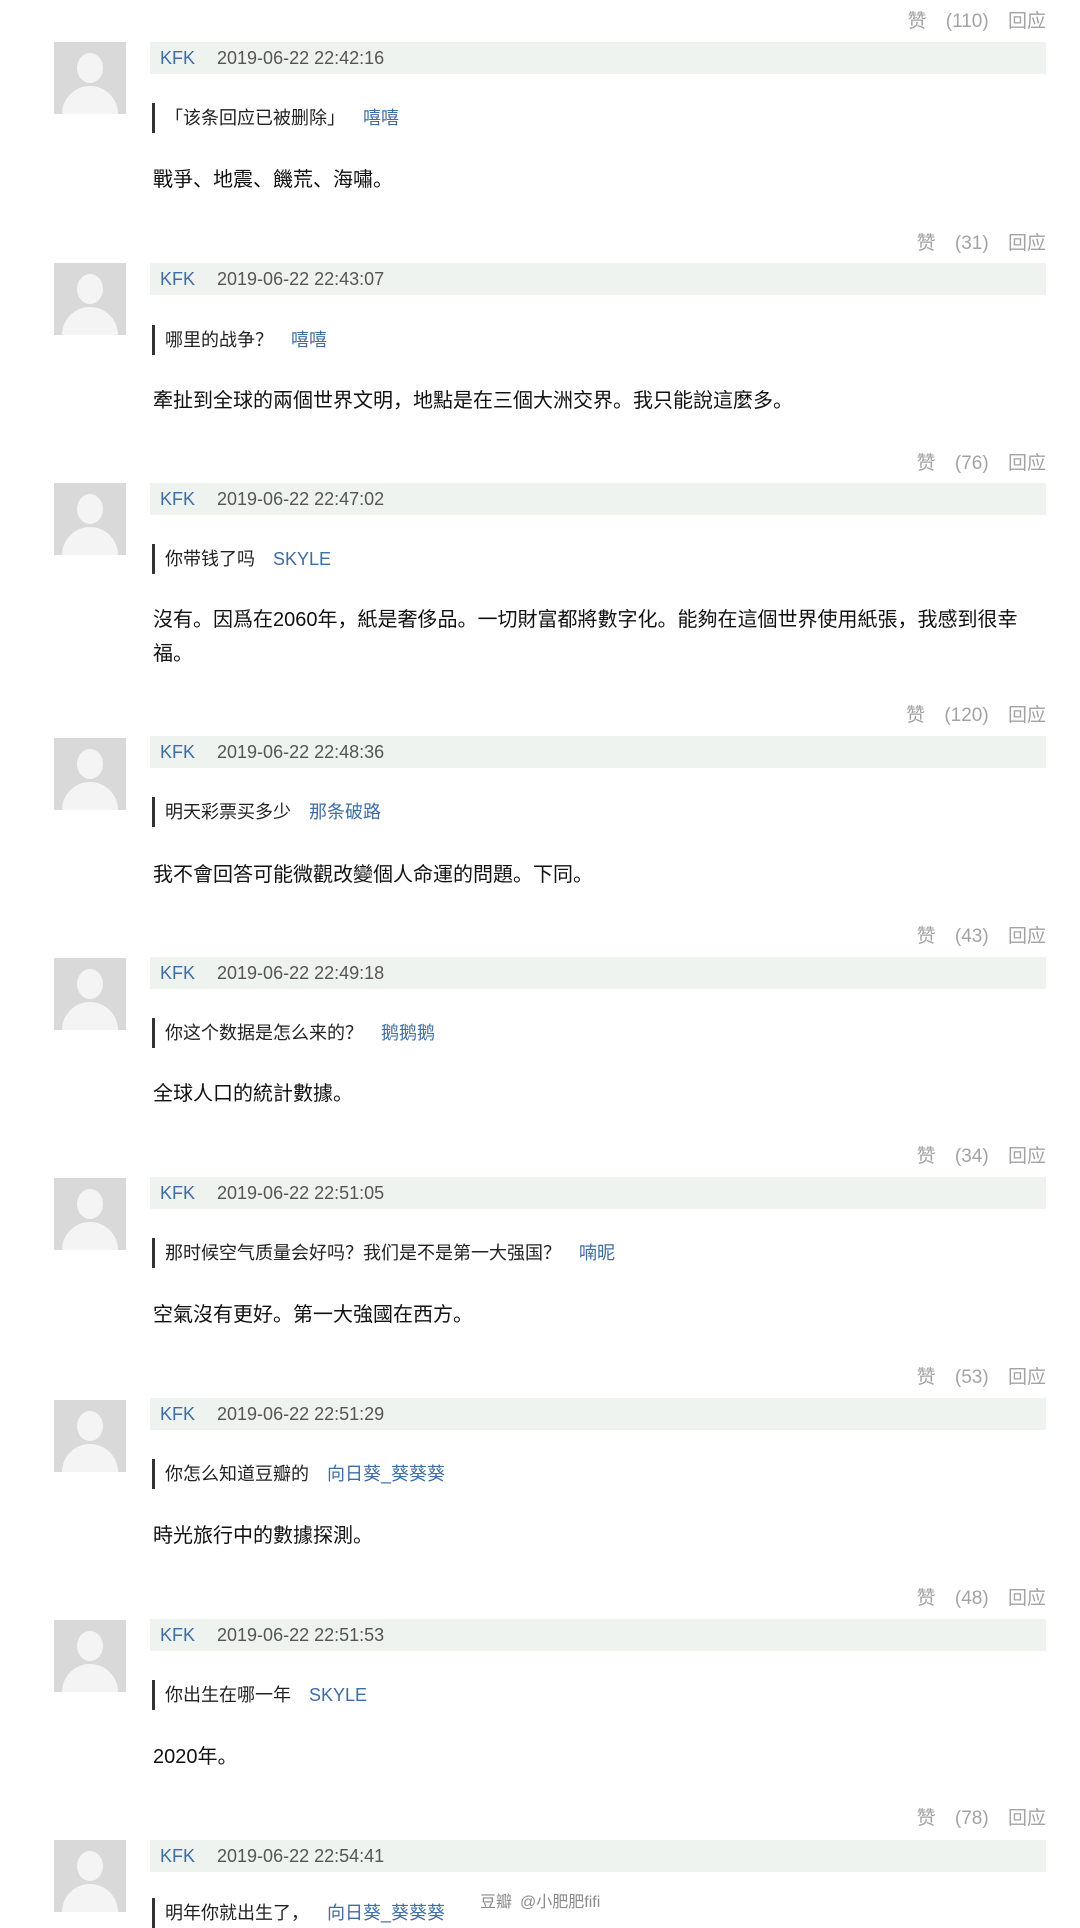 The image size is (1080, 1928). I want to click on like-count: (110), so click(967, 21).